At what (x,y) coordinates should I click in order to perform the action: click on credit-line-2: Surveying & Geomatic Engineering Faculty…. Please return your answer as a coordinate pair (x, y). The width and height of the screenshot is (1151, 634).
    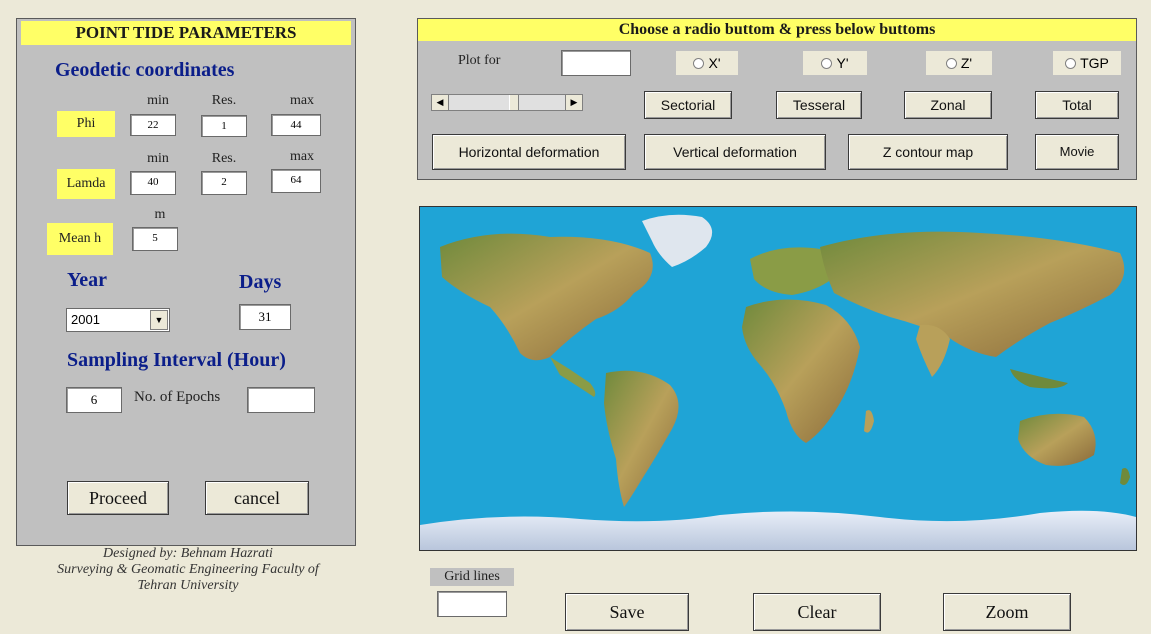
    Looking at the image, I should click on (188, 569).